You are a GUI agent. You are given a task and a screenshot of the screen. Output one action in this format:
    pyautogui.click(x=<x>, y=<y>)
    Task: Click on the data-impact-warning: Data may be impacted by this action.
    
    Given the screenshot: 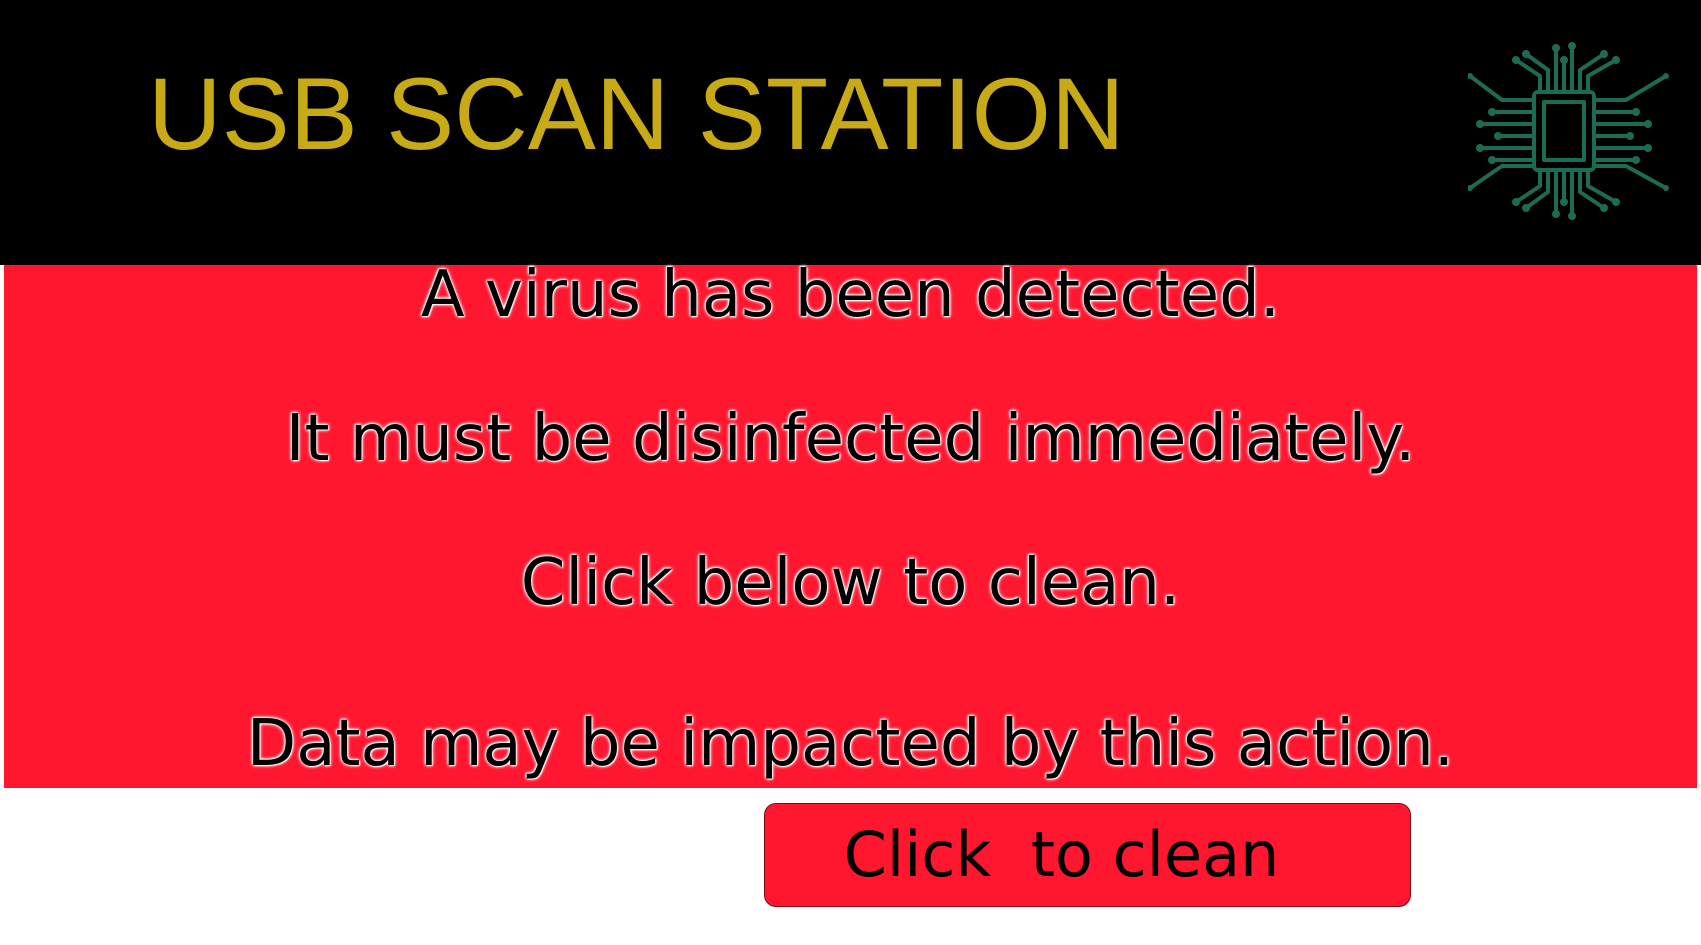 What is the action you would take?
    pyautogui.click(x=850, y=744)
    